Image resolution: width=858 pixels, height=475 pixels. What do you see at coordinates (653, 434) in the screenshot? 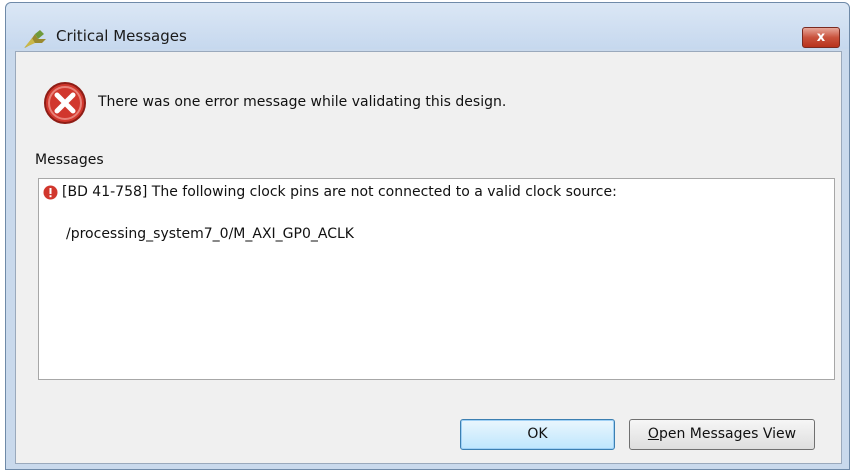
I see `mnemonic-letter: O` at bounding box center [653, 434].